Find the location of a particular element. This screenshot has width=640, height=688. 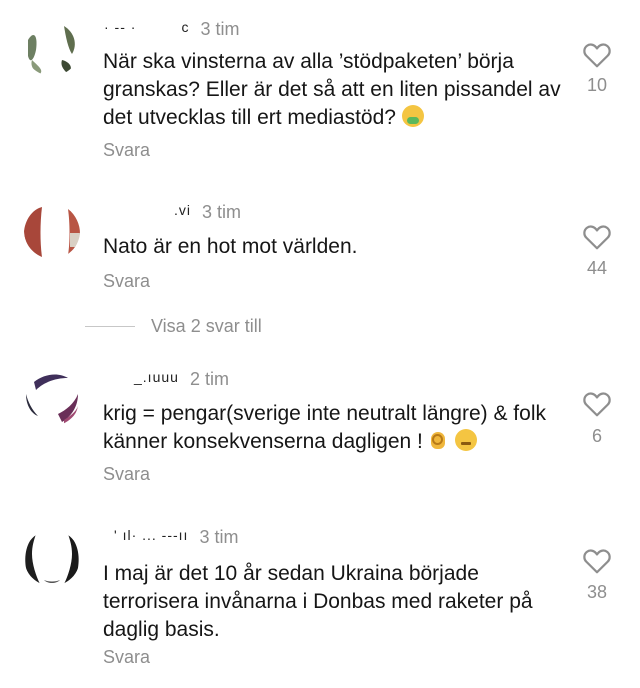

comment-meta: · -- · c 3 tim is located at coordinates (171, 29).